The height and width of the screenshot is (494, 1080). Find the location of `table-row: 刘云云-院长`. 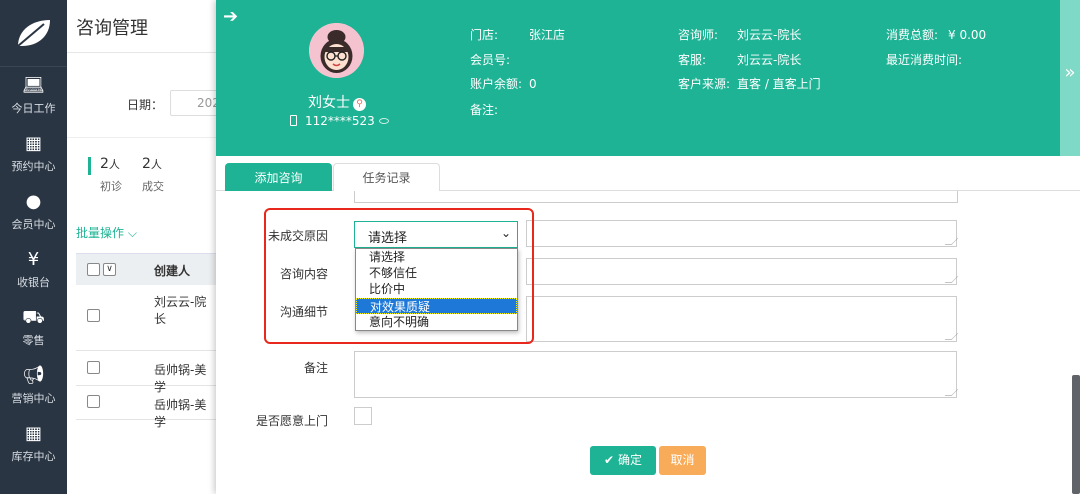

table-row: 刘云云-院长 is located at coordinates (146, 318).